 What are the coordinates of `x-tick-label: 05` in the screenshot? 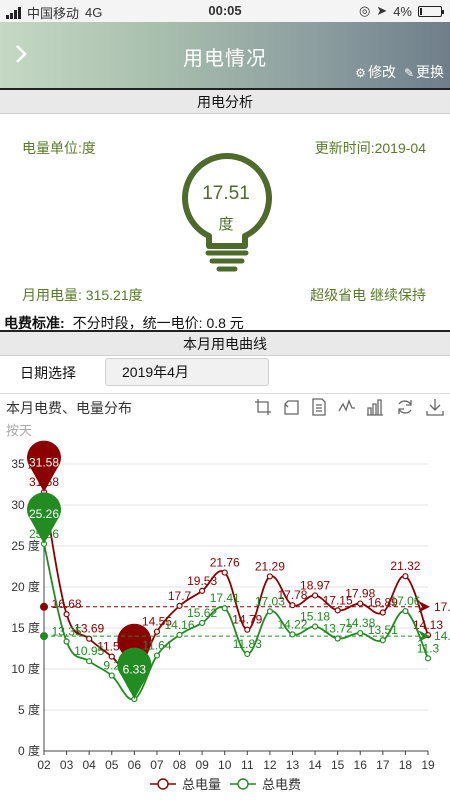 It's located at (112, 765).